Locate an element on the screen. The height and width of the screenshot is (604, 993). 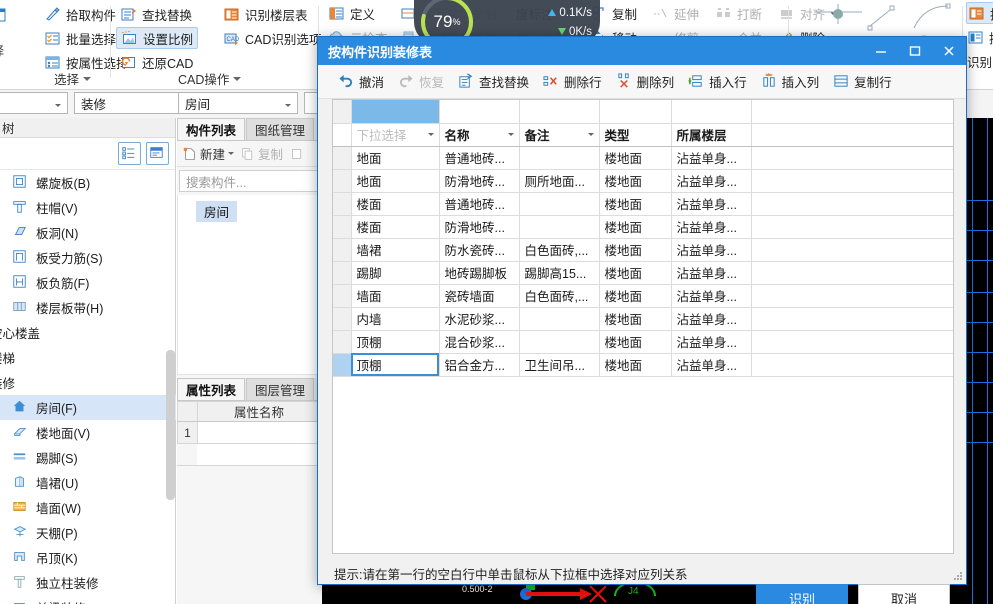
dialog-title-bar: 按构件识别装修表 is located at coordinates (642, 51).